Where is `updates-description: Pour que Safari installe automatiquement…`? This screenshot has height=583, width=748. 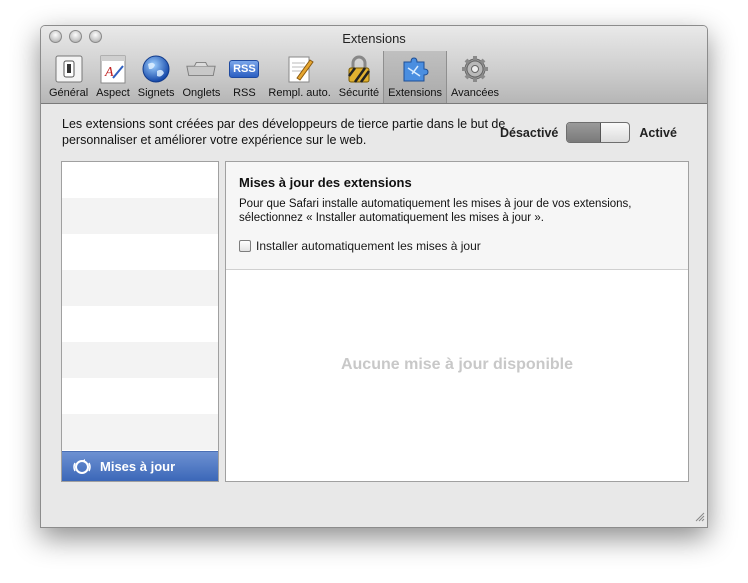
updates-description: Pour que Safari installe automatiquement… is located at coordinates (435, 211).